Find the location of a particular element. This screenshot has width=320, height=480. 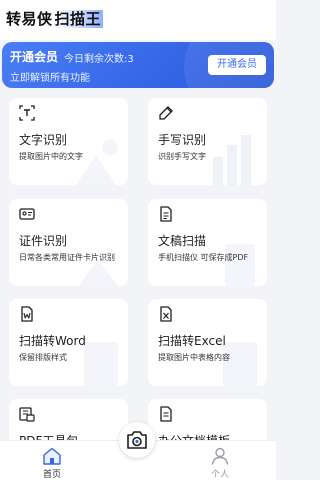

feature-desc: 识别手写文字 is located at coordinates (182, 156).